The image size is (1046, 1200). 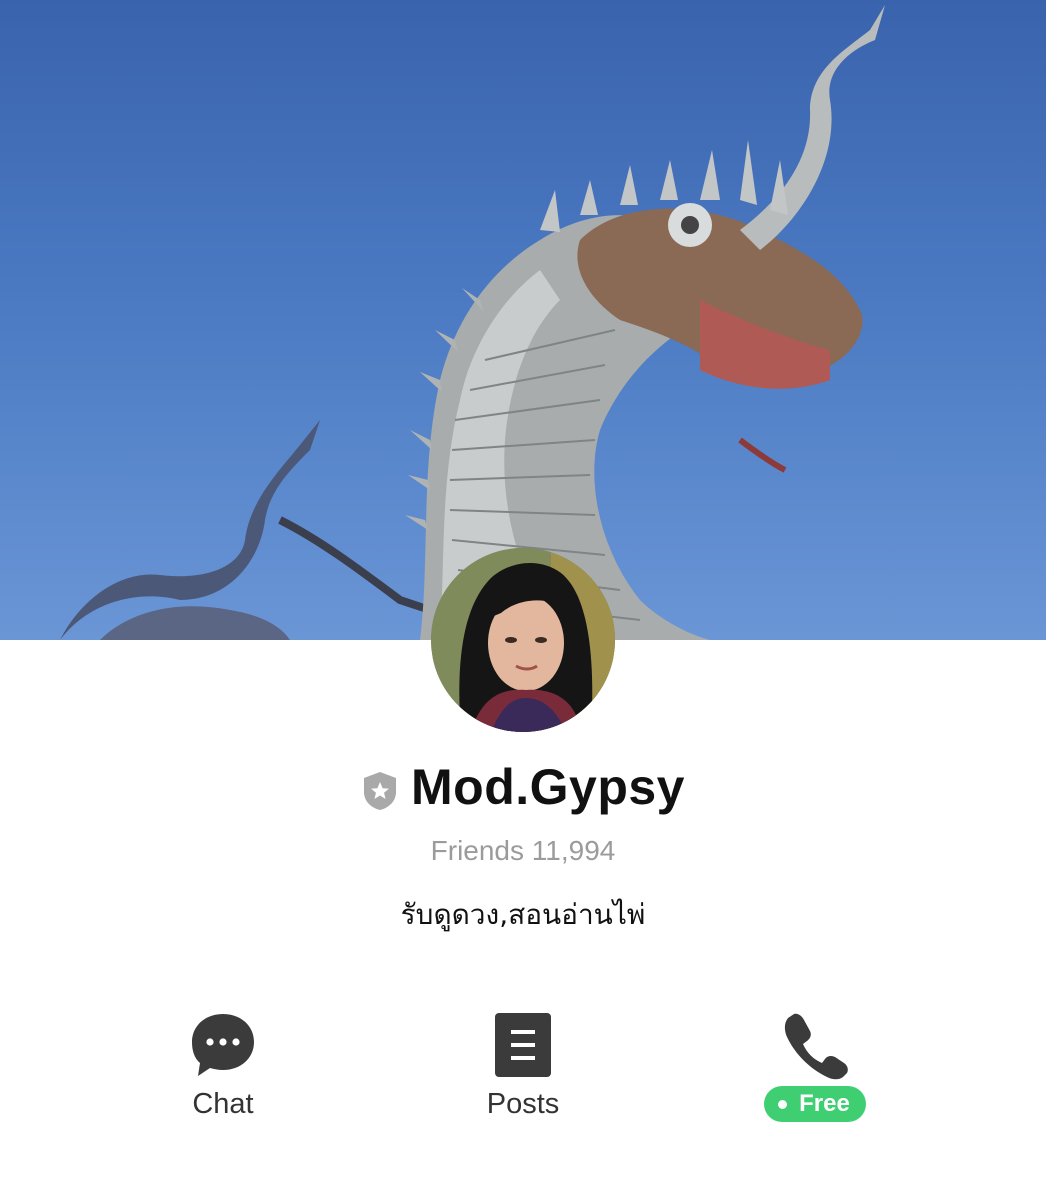 What do you see at coordinates (824, 1103) in the screenshot?
I see `free-label: Free` at bounding box center [824, 1103].